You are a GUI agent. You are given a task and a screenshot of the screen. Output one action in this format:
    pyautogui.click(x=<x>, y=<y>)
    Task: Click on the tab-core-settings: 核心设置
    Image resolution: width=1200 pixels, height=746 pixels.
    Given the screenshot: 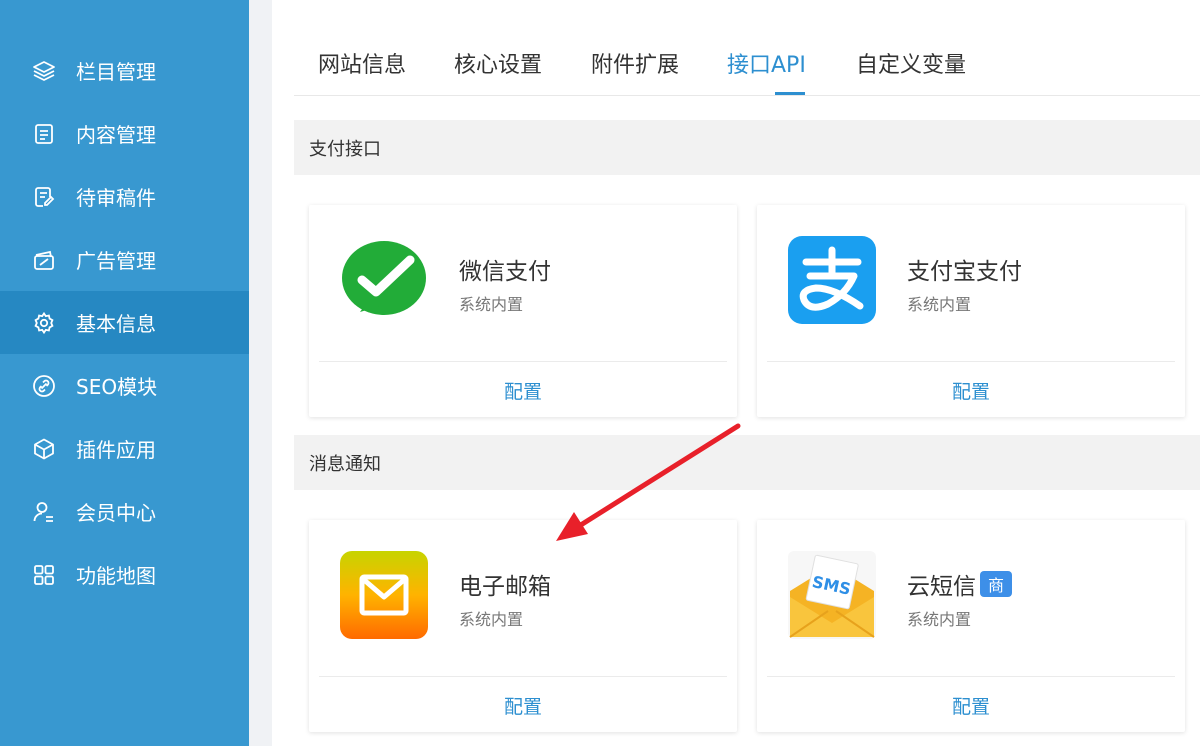 What is the action you would take?
    pyautogui.click(x=498, y=63)
    